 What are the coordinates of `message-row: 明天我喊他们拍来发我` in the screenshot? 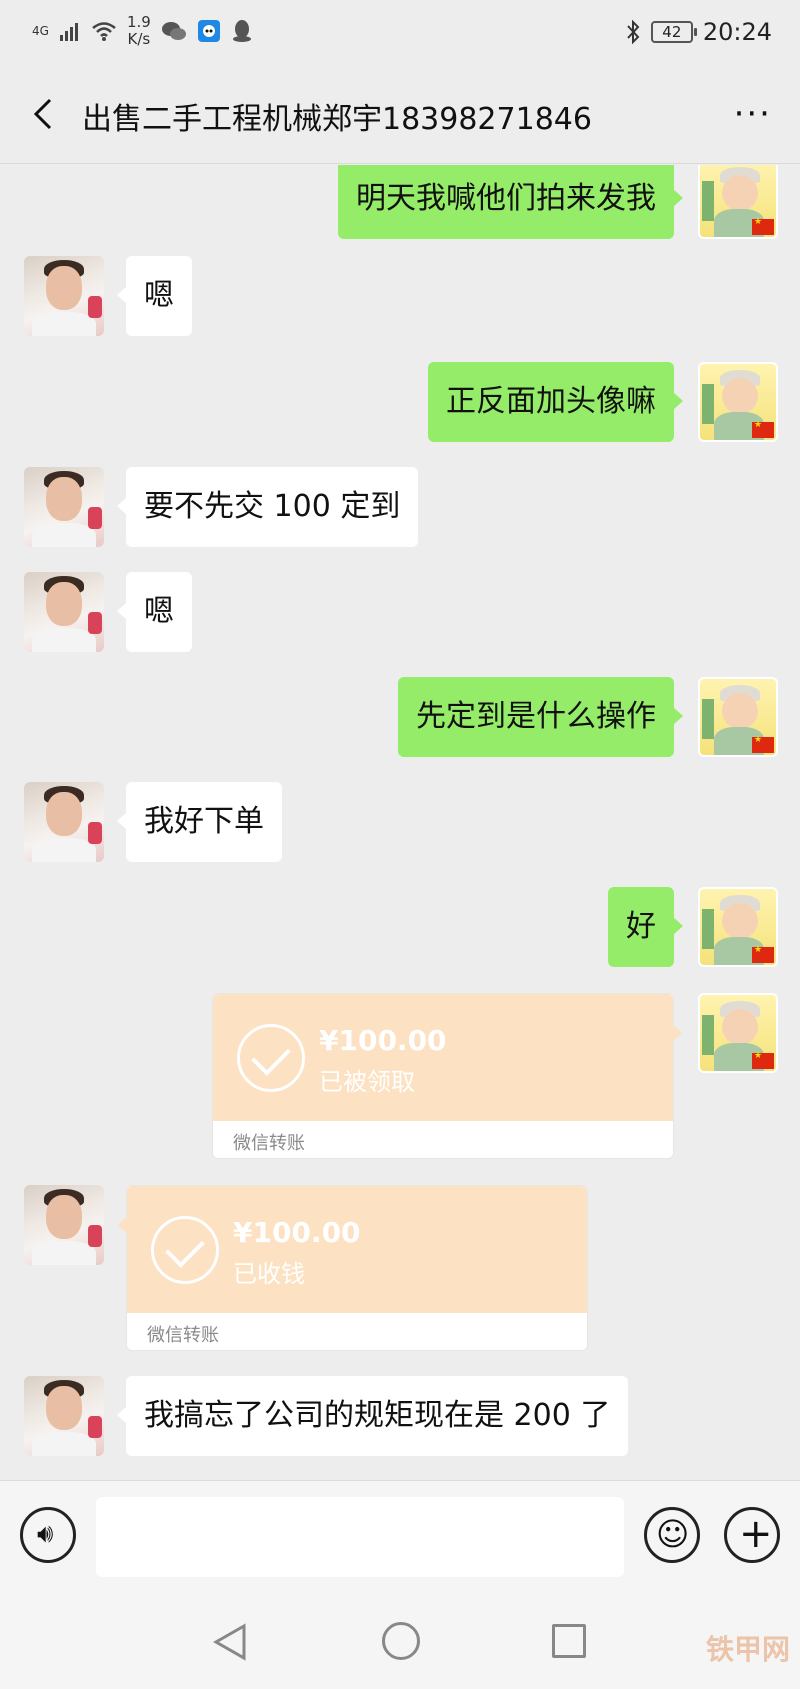 It's located at (400, 202).